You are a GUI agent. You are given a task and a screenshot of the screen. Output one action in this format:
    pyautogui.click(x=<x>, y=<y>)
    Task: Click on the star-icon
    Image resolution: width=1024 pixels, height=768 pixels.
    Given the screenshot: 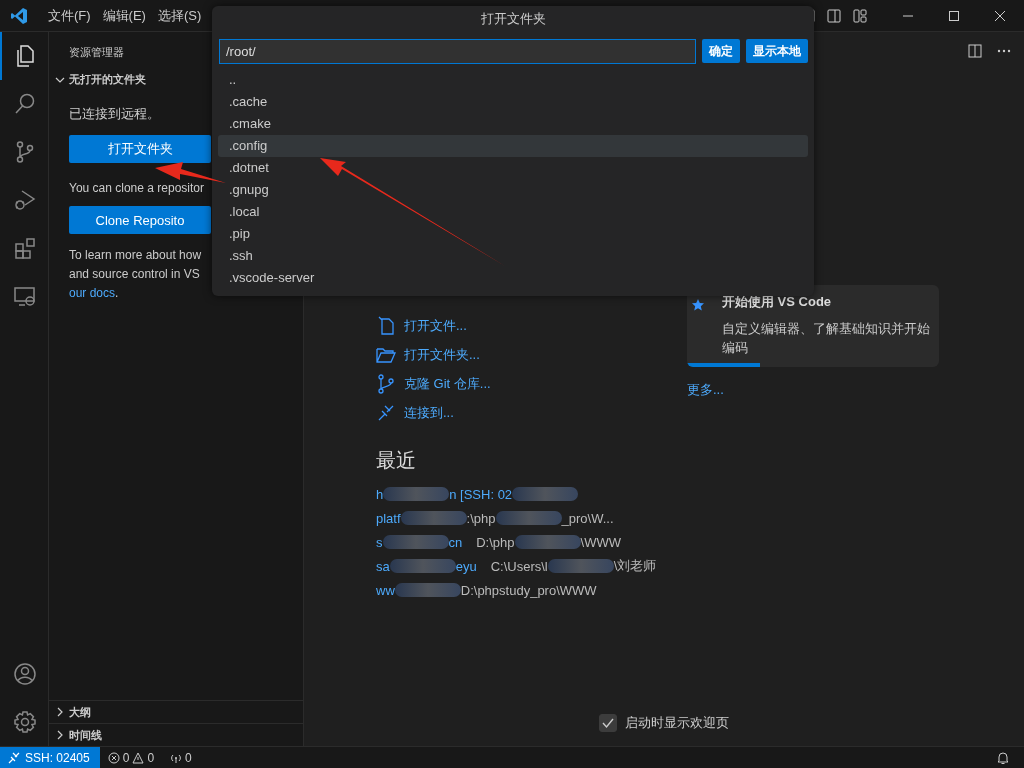 What is the action you would take?
    pyautogui.click(x=698, y=305)
    